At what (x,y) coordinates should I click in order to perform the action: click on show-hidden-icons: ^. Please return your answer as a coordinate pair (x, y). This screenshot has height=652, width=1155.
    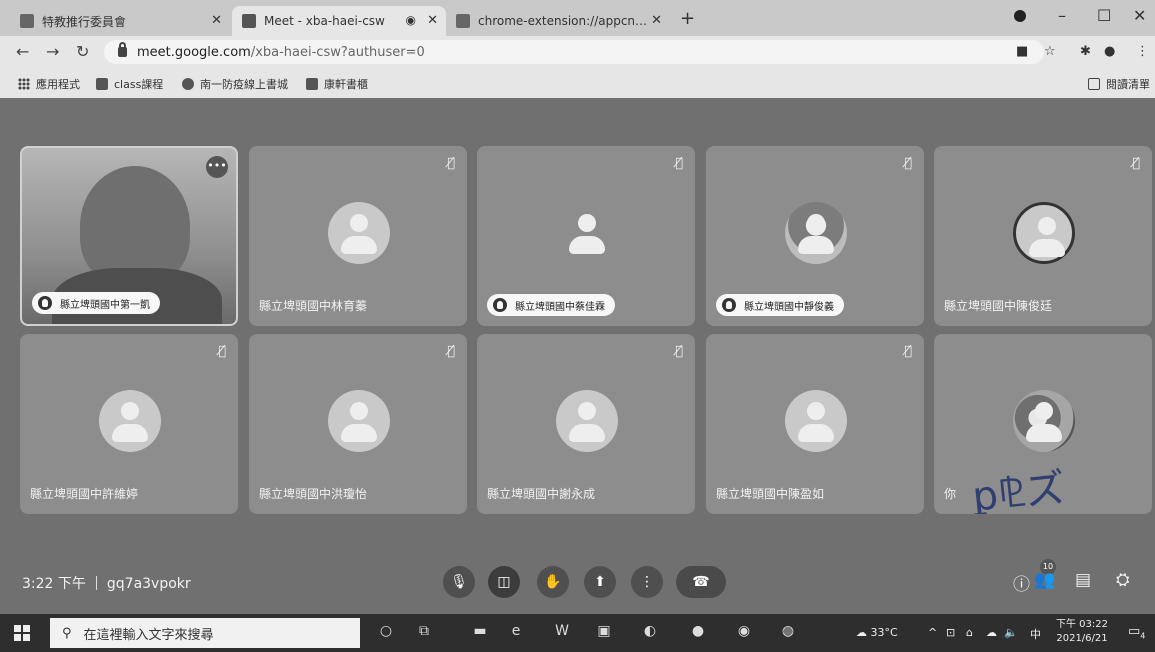
    Looking at the image, I should click on (932, 632).